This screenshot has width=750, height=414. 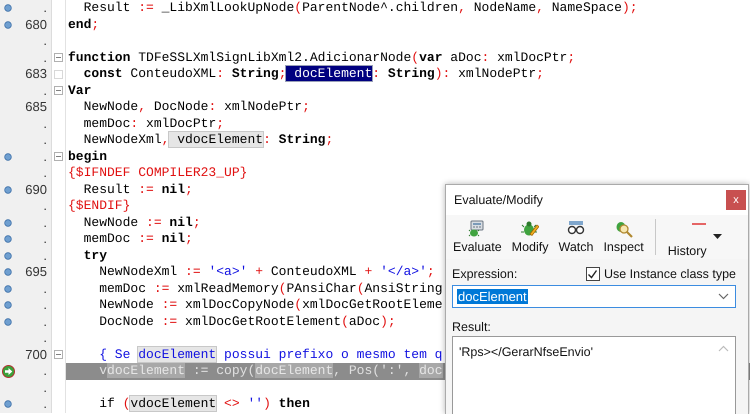 What do you see at coordinates (266, 272) in the screenshot?
I see `code-line: NewNodeXml := '<a>' + ConteudoXML + '</a>';` at bounding box center [266, 272].